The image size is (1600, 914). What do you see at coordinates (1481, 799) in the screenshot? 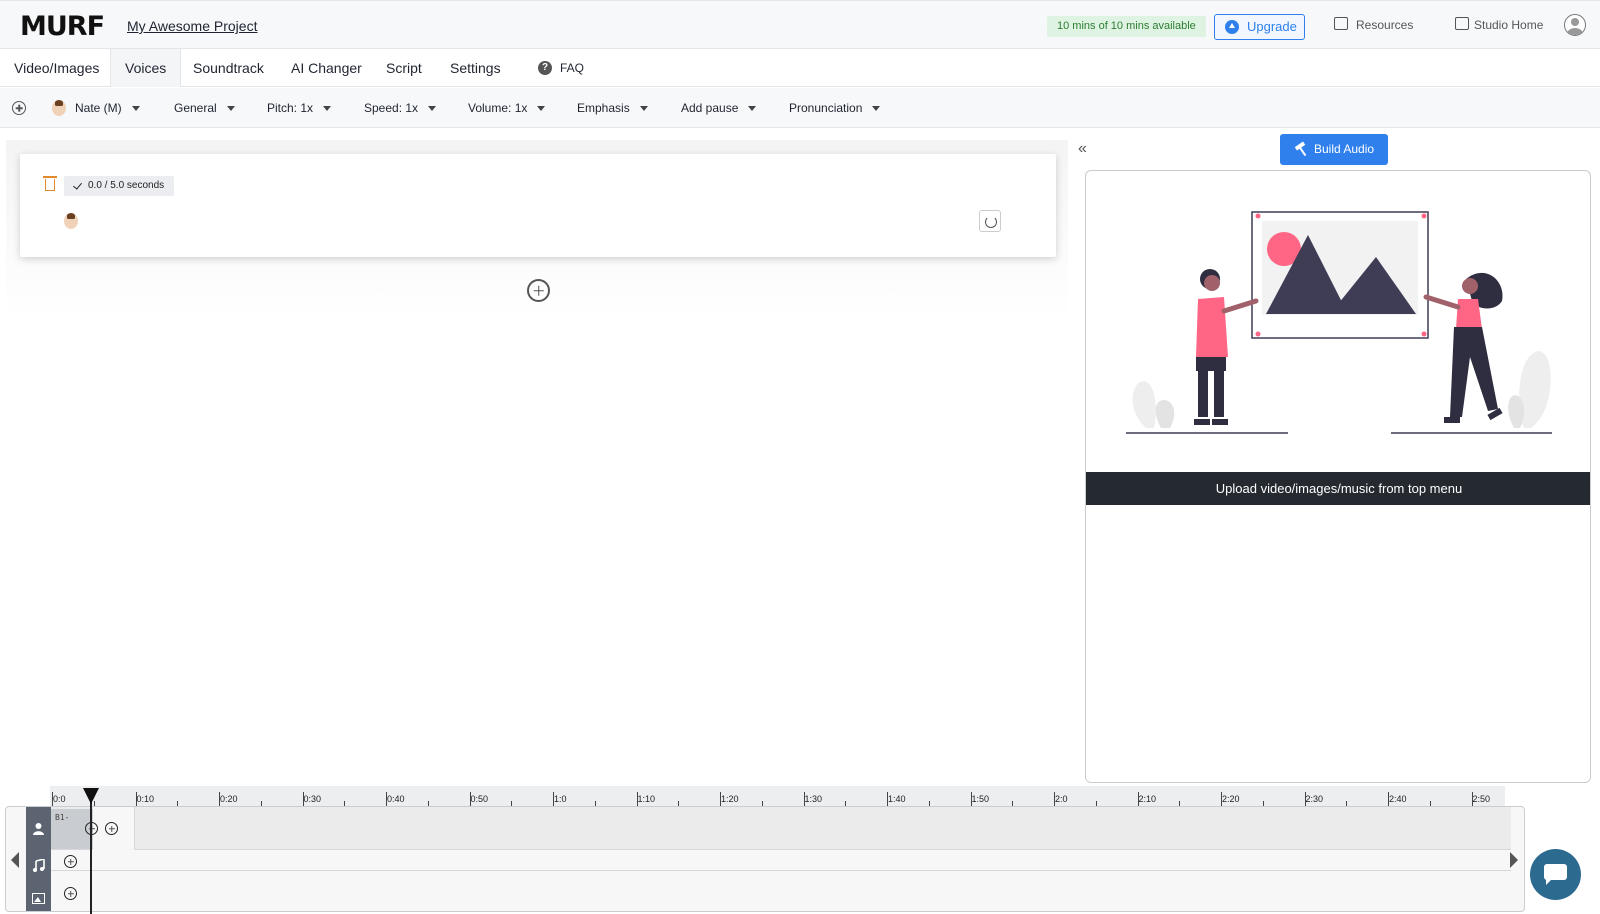
I see `ruler-tick-label: 2:50` at bounding box center [1481, 799].